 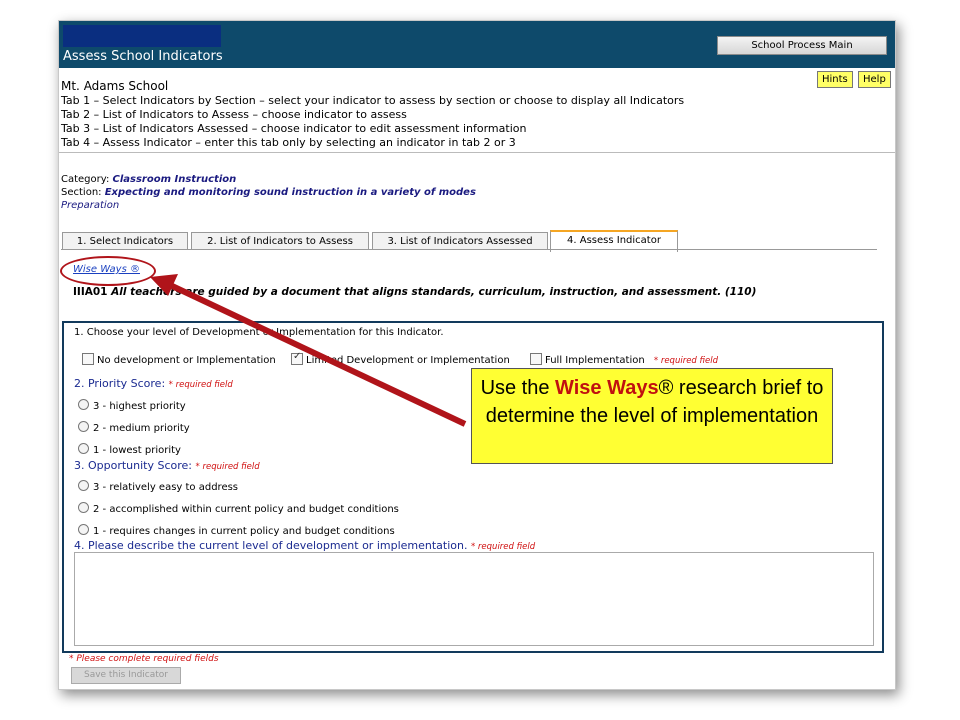 I want to click on callout-text-before: Use the, so click(x=518, y=388).